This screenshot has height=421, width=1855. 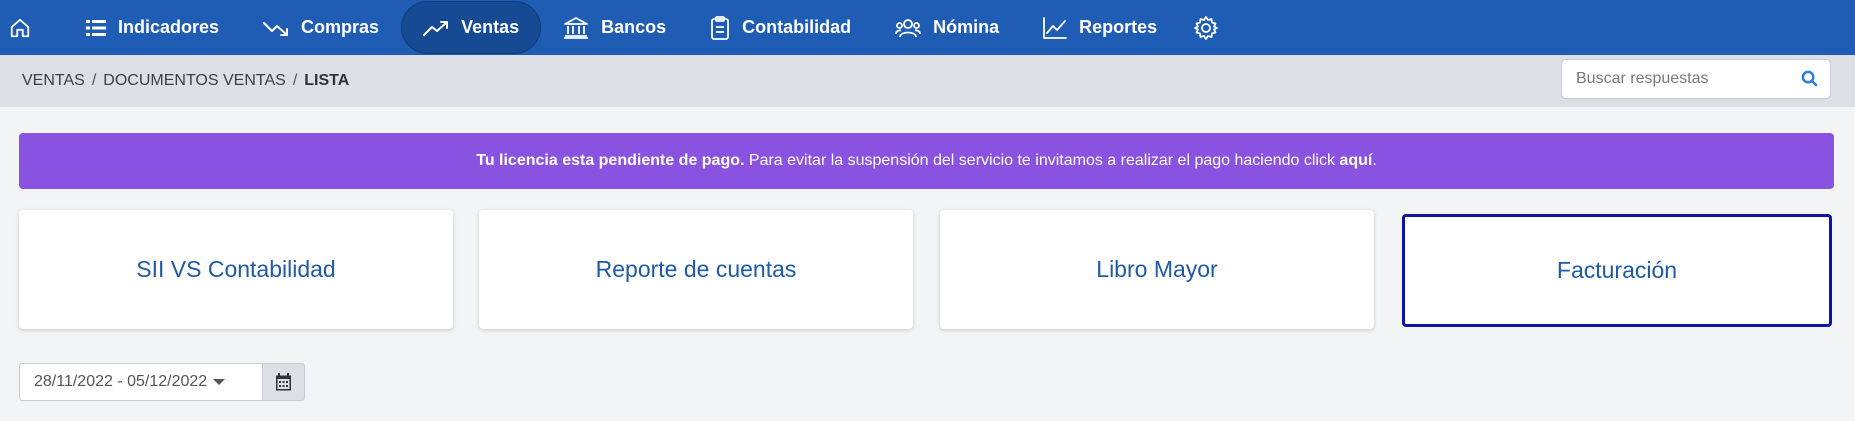 I want to click on search-button, so click(x=1809, y=81).